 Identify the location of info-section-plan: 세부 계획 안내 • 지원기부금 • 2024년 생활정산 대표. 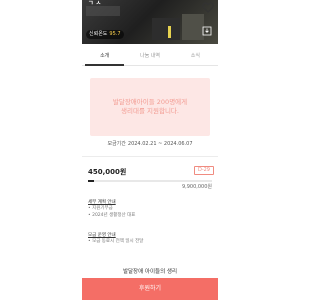
(111, 209).